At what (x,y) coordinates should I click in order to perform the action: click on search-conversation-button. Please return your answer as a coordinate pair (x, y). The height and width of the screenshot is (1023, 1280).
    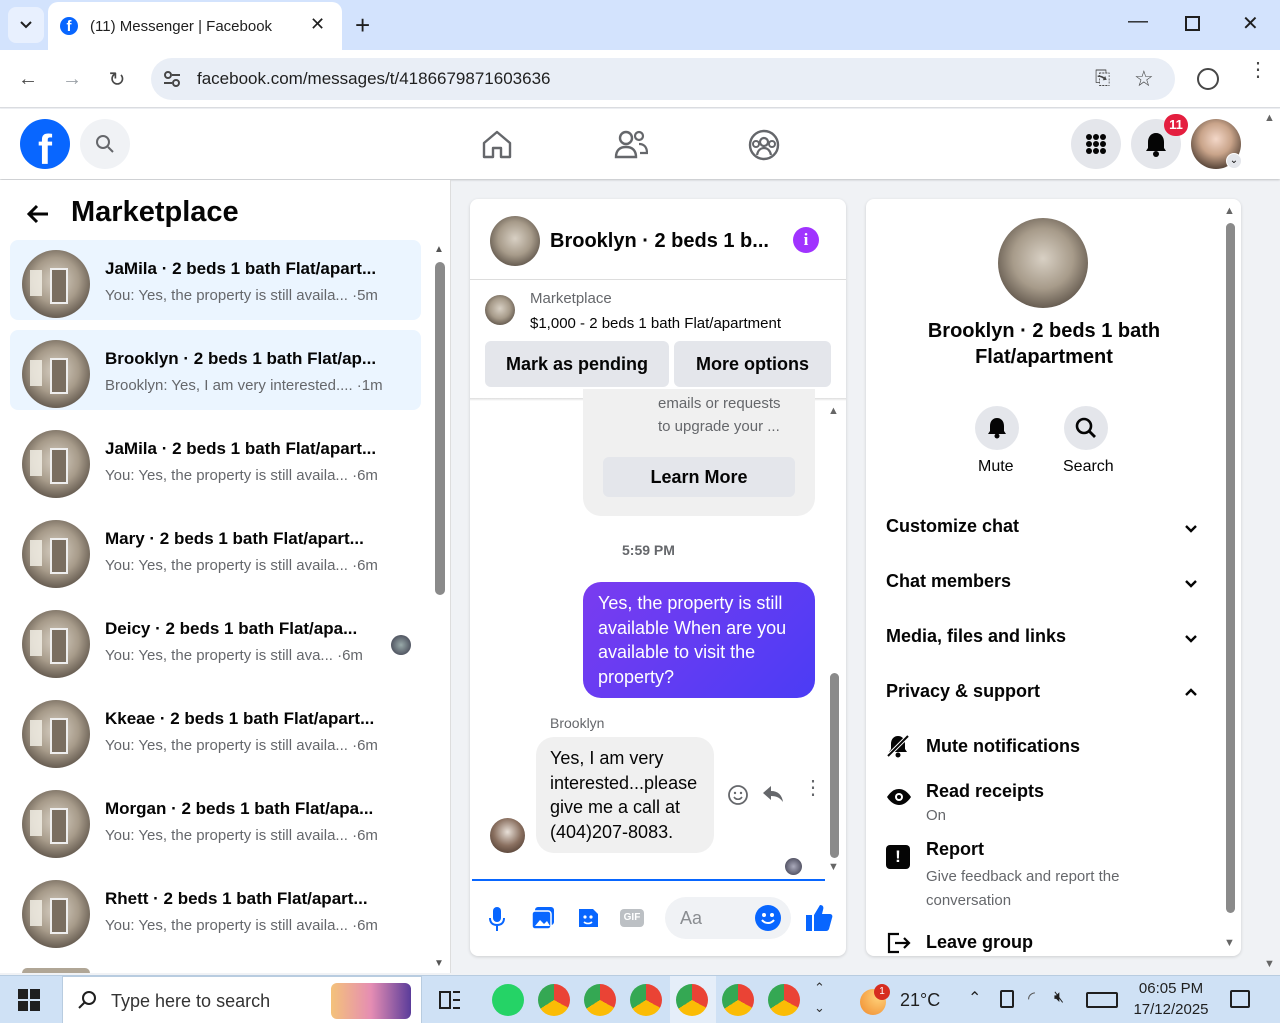
    Looking at the image, I should click on (1086, 428).